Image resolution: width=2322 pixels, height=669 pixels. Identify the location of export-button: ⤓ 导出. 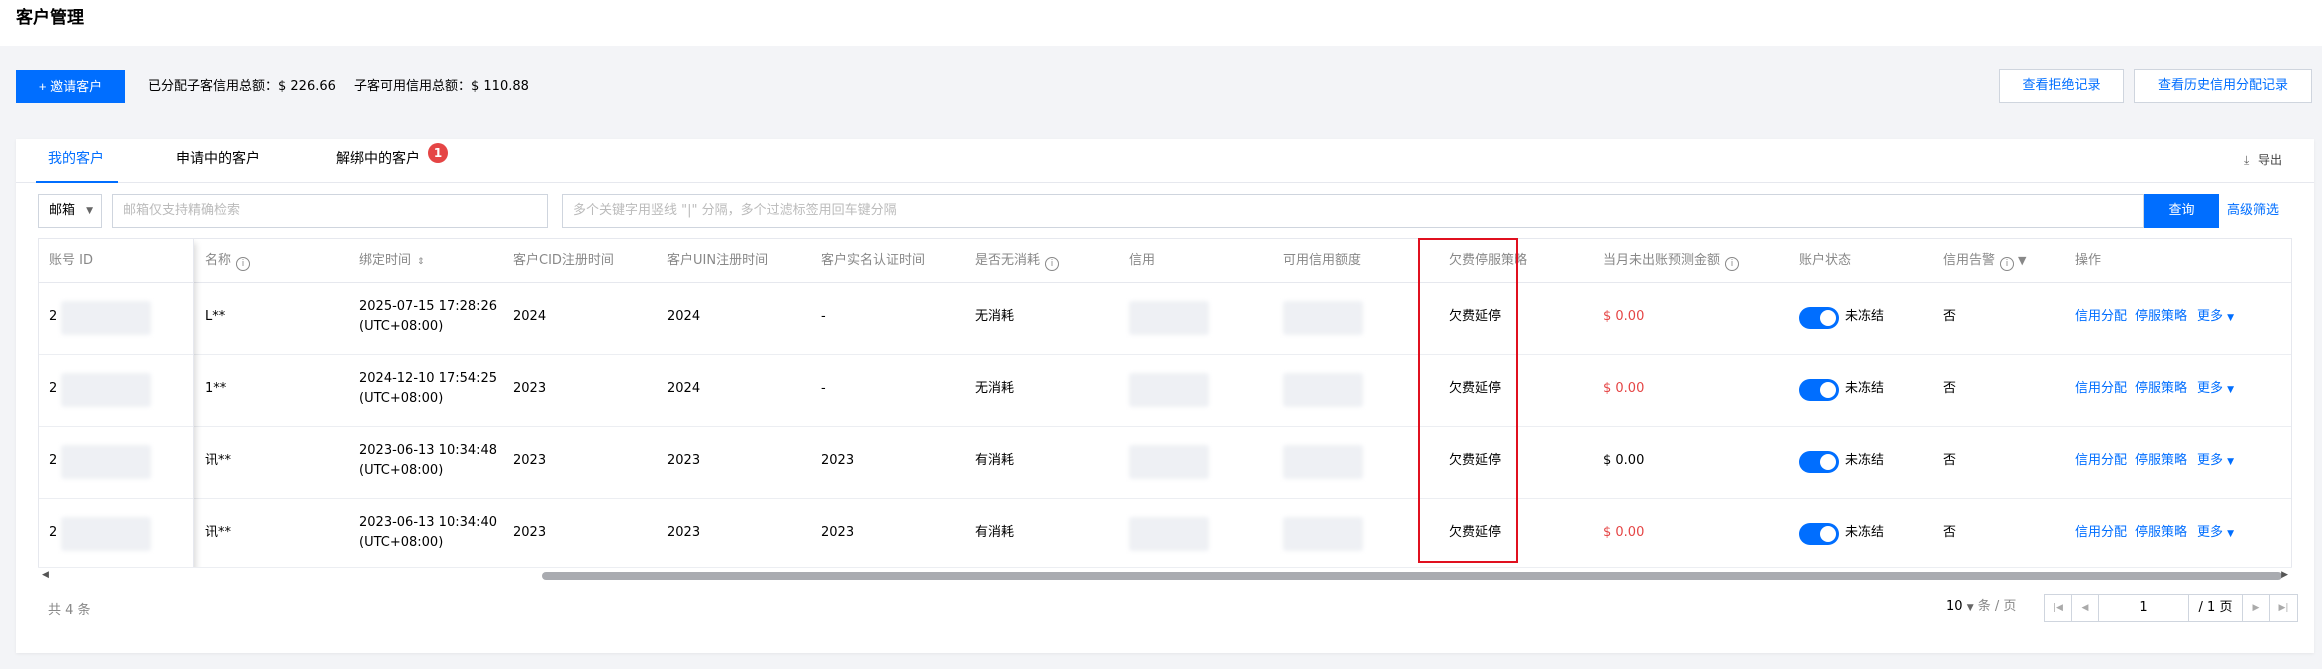
(2263, 160).